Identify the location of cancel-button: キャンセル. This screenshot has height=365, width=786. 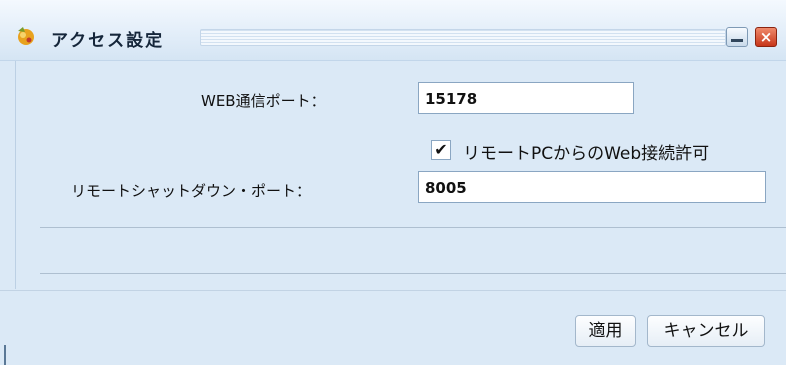
(706, 331).